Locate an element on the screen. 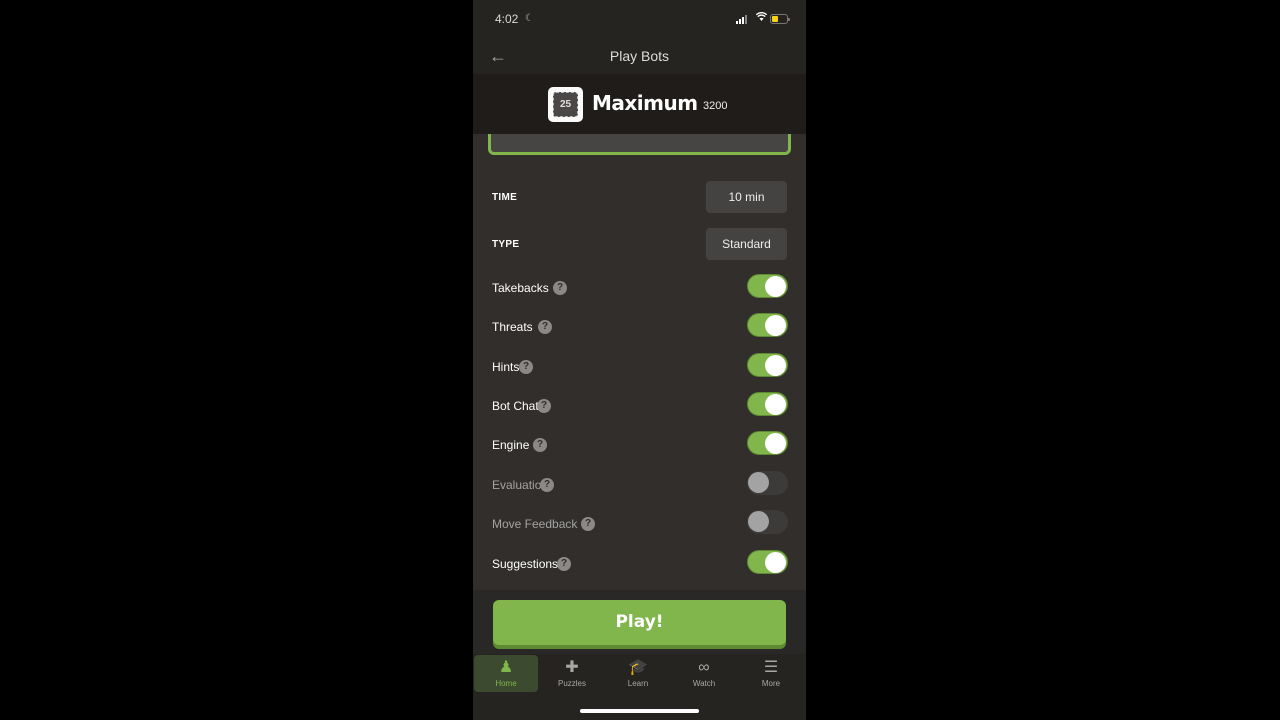  toggle-engine is located at coordinates (767, 443).